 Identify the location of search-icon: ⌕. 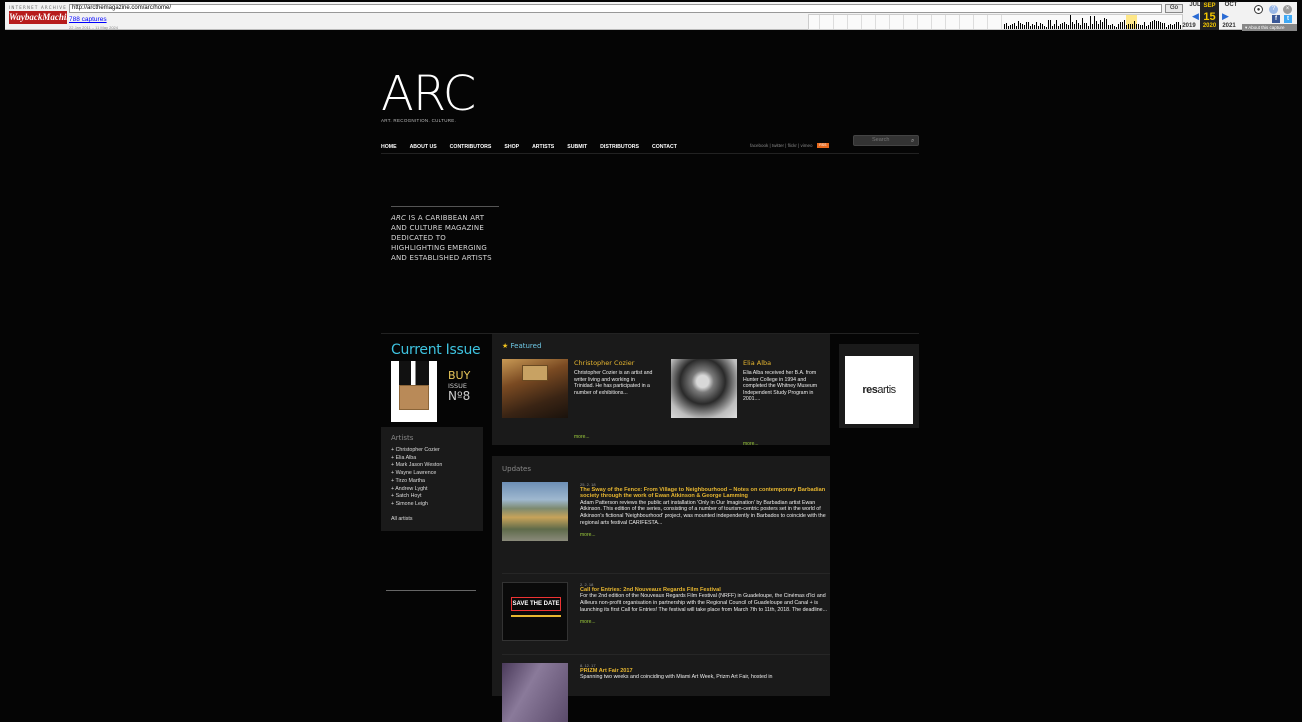
(912, 140).